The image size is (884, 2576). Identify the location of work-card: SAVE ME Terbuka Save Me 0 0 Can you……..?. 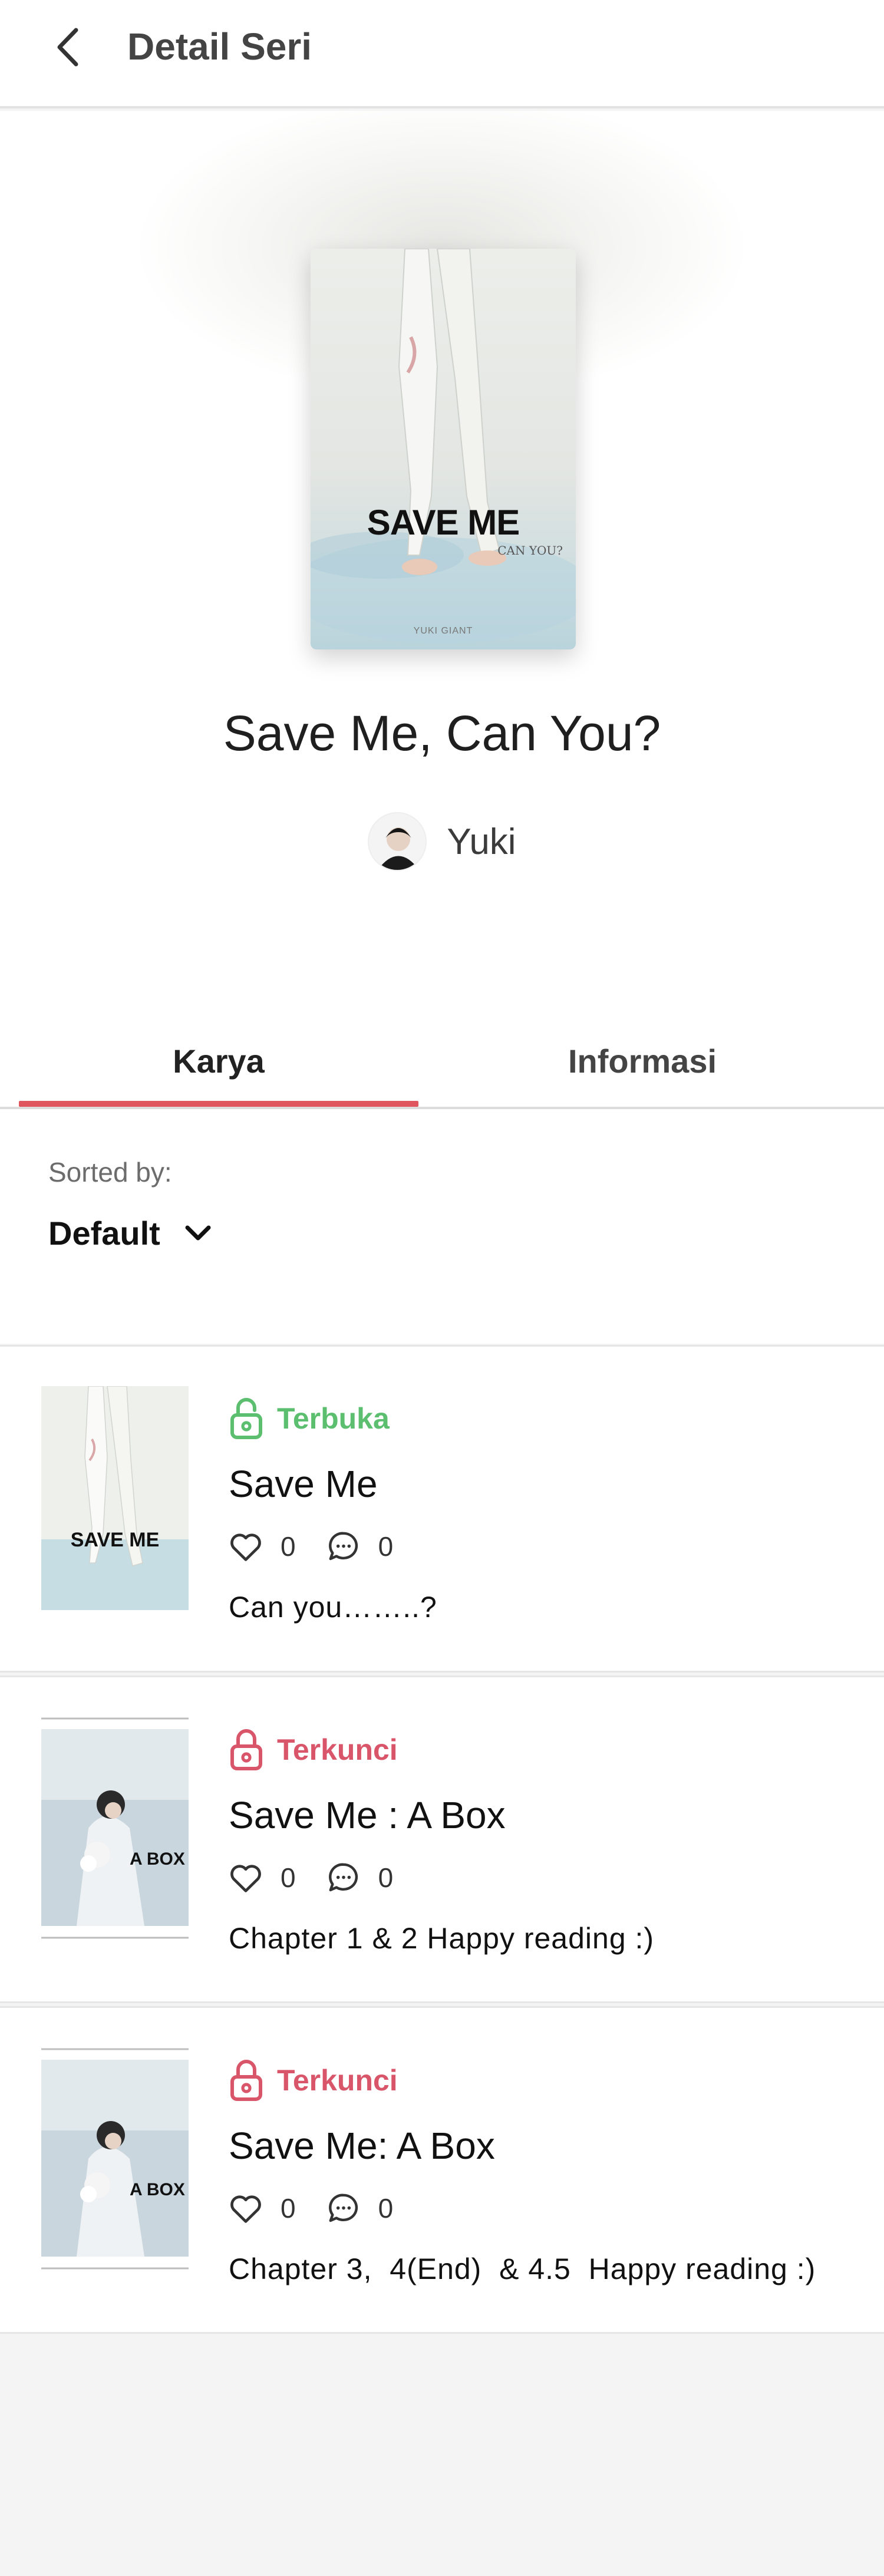
(442, 1509).